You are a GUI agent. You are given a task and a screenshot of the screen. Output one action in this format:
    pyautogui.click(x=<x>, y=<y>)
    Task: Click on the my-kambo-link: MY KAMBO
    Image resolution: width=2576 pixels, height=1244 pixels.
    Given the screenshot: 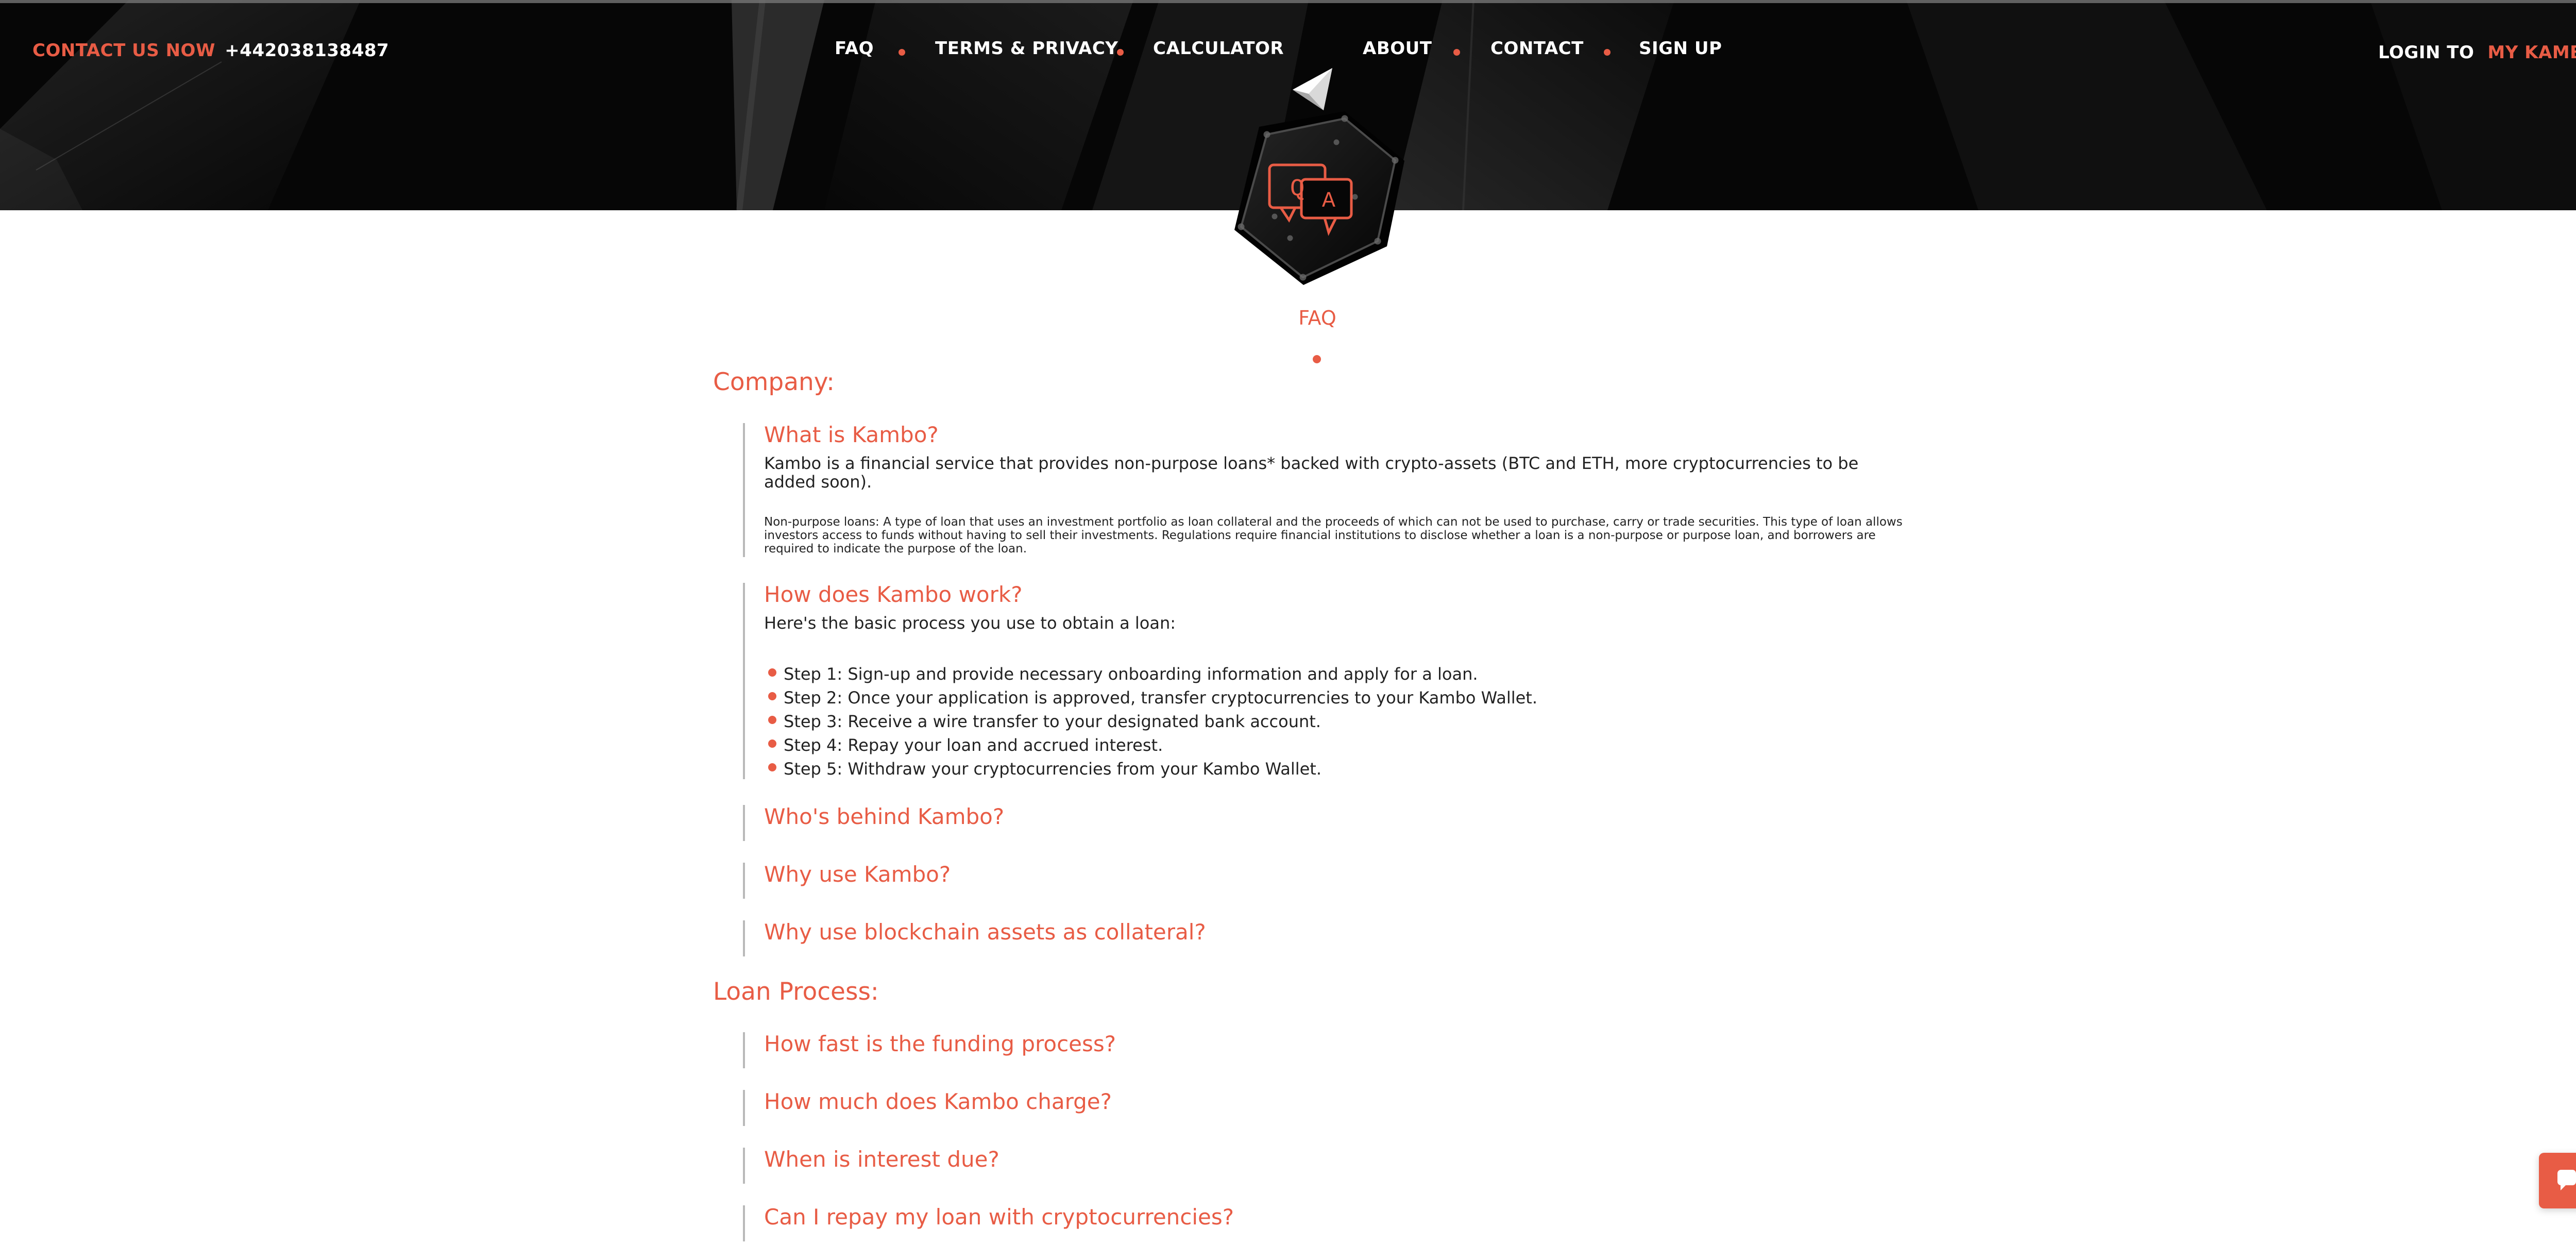 What is the action you would take?
    pyautogui.click(x=2531, y=53)
    